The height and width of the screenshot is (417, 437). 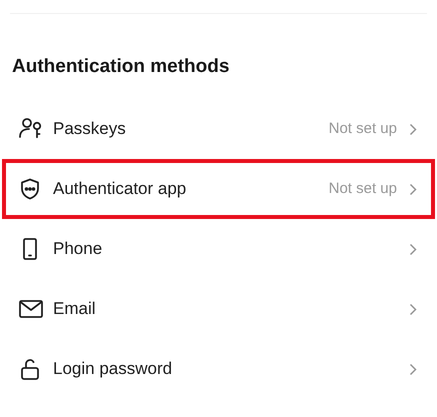 What do you see at coordinates (31, 129) in the screenshot?
I see `person-key-icon` at bounding box center [31, 129].